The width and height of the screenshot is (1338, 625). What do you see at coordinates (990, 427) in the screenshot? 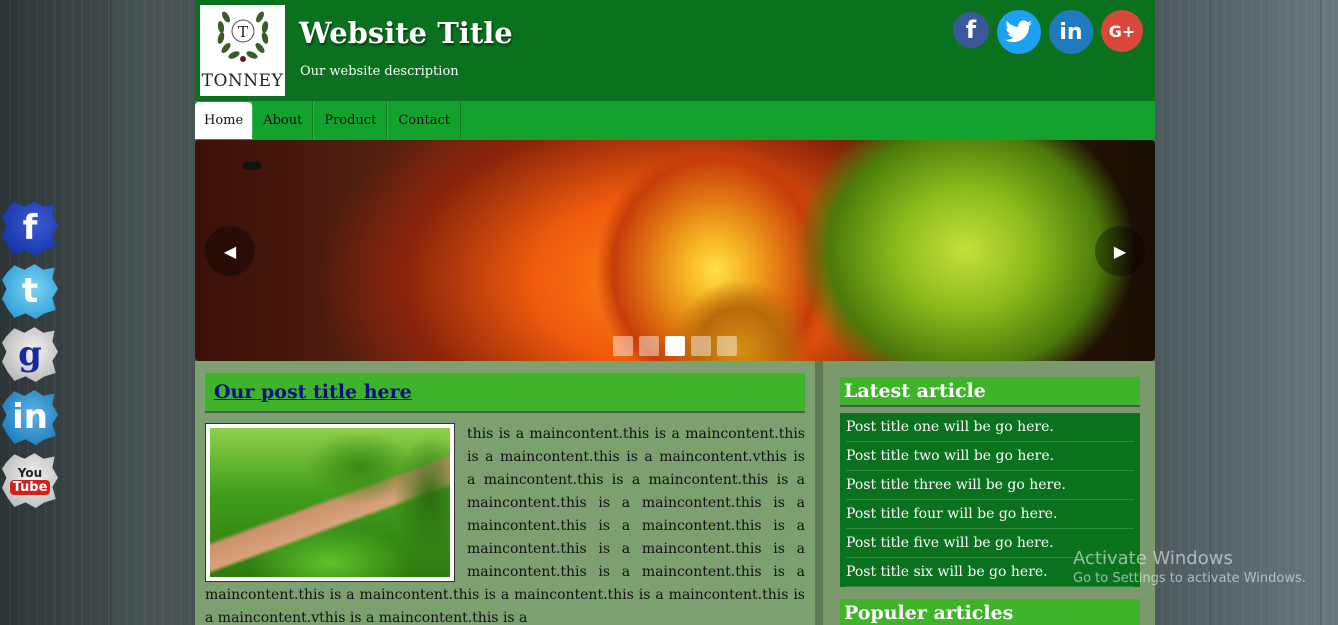
I see `list-item: Post title one will be go here.` at bounding box center [990, 427].